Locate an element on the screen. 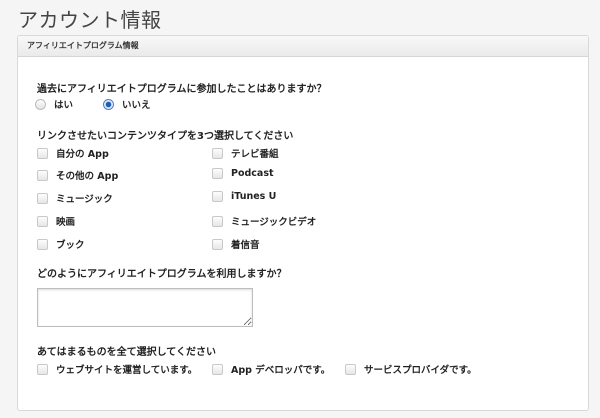  checkbox-other-app-label: その他の App is located at coordinates (87, 176).